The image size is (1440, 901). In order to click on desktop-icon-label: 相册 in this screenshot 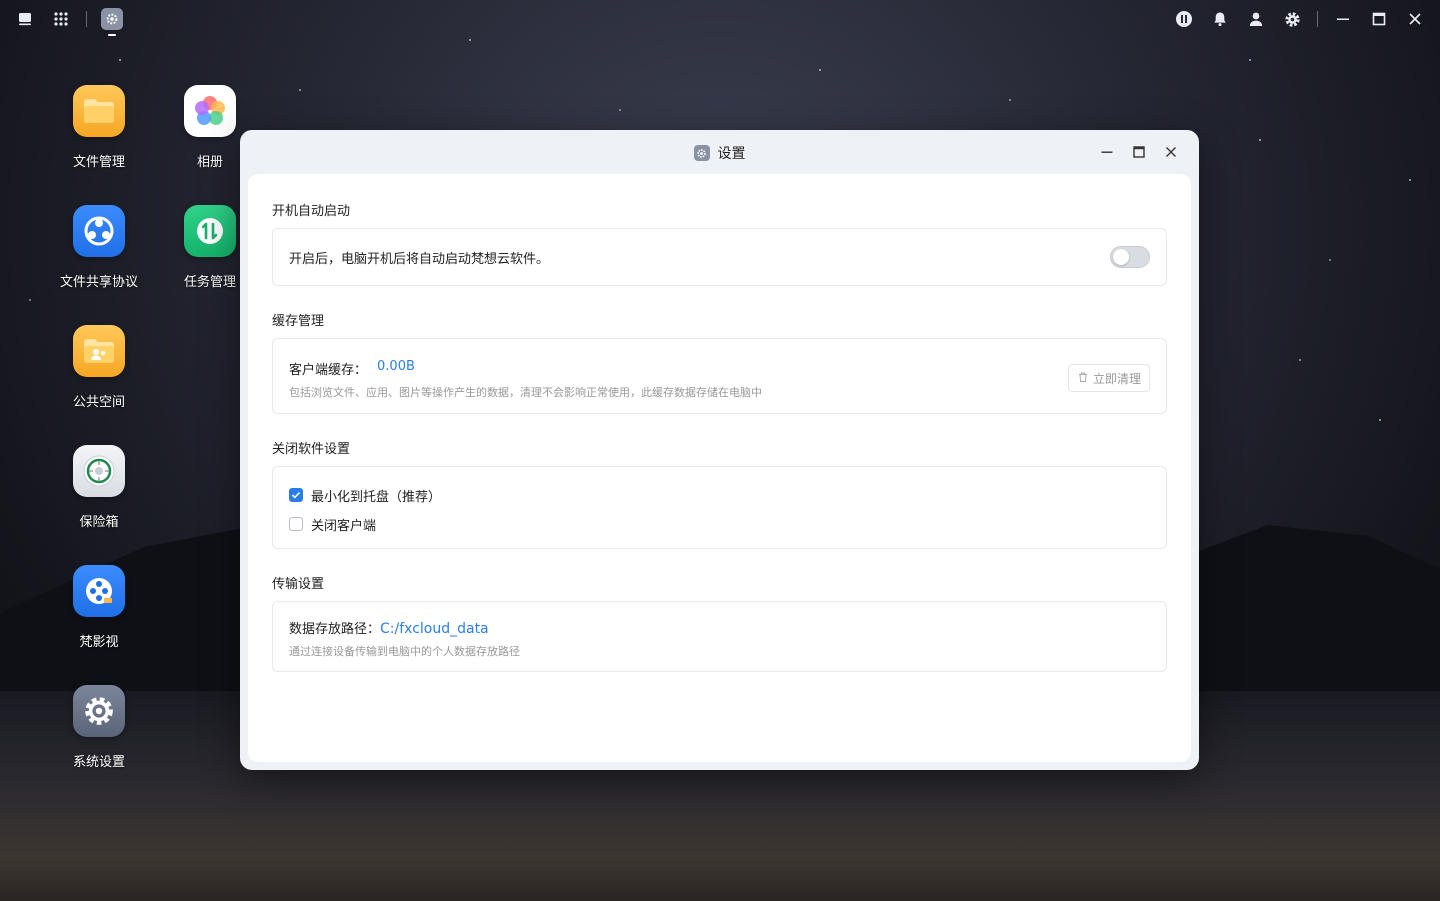, I will do `click(209, 162)`.